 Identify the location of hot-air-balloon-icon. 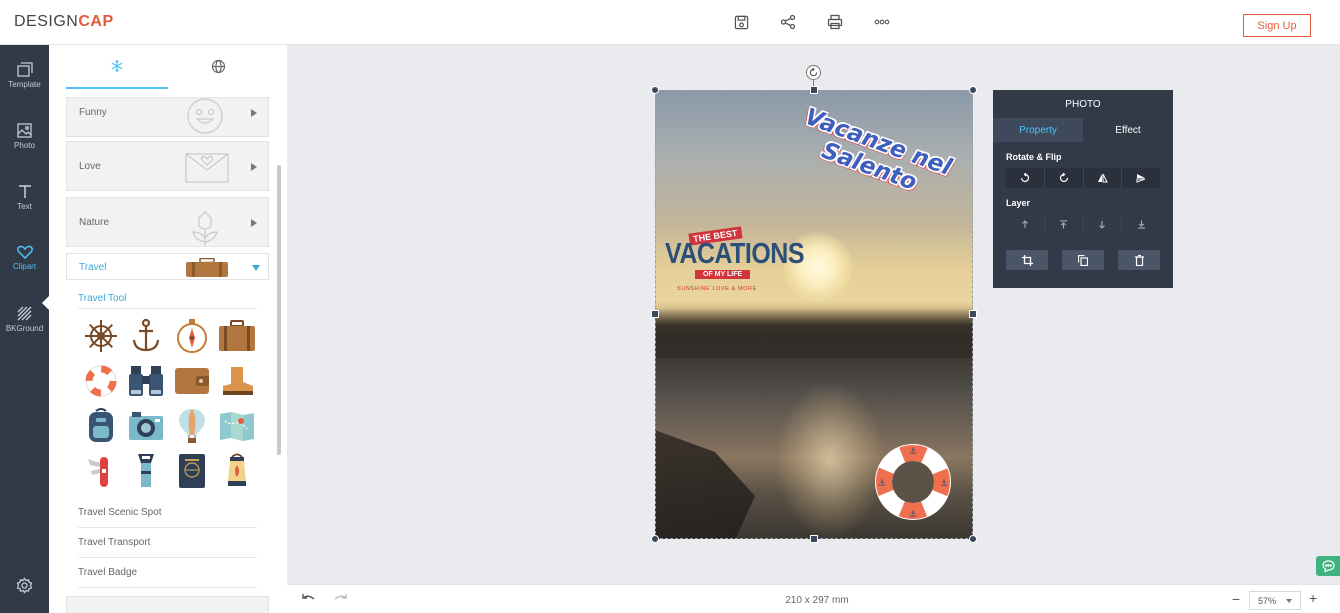
(192, 425).